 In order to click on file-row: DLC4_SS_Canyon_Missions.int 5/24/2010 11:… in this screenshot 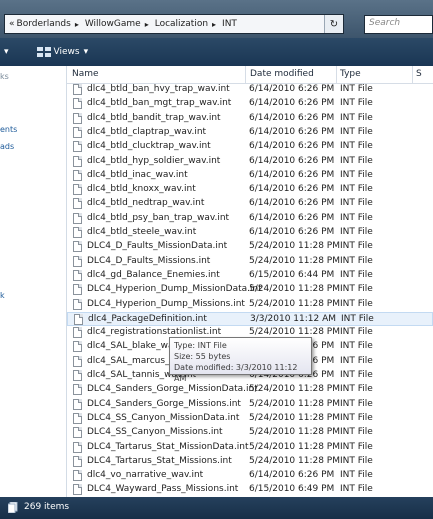, I will do `click(250, 433)`.